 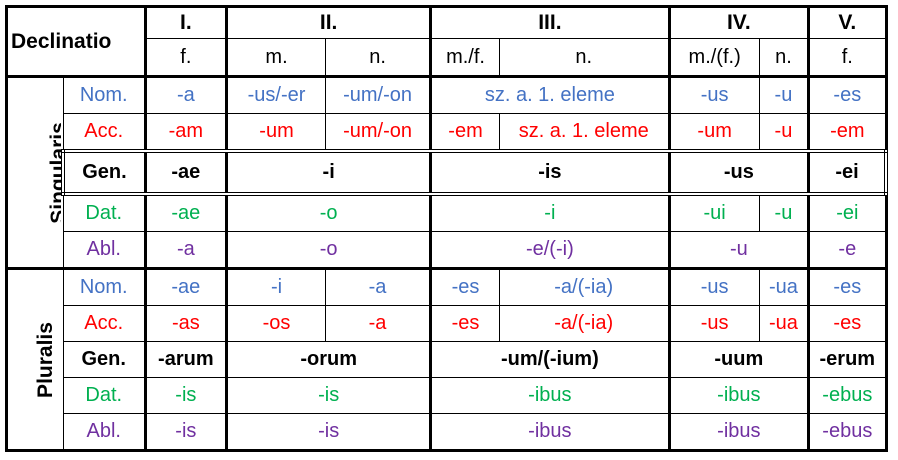 What do you see at coordinates (447, 395) in the screenshot?
I see `plural-dat-row: Dat. -is -is -ibus -ibus -ebus` at bounding box center [447, 395].